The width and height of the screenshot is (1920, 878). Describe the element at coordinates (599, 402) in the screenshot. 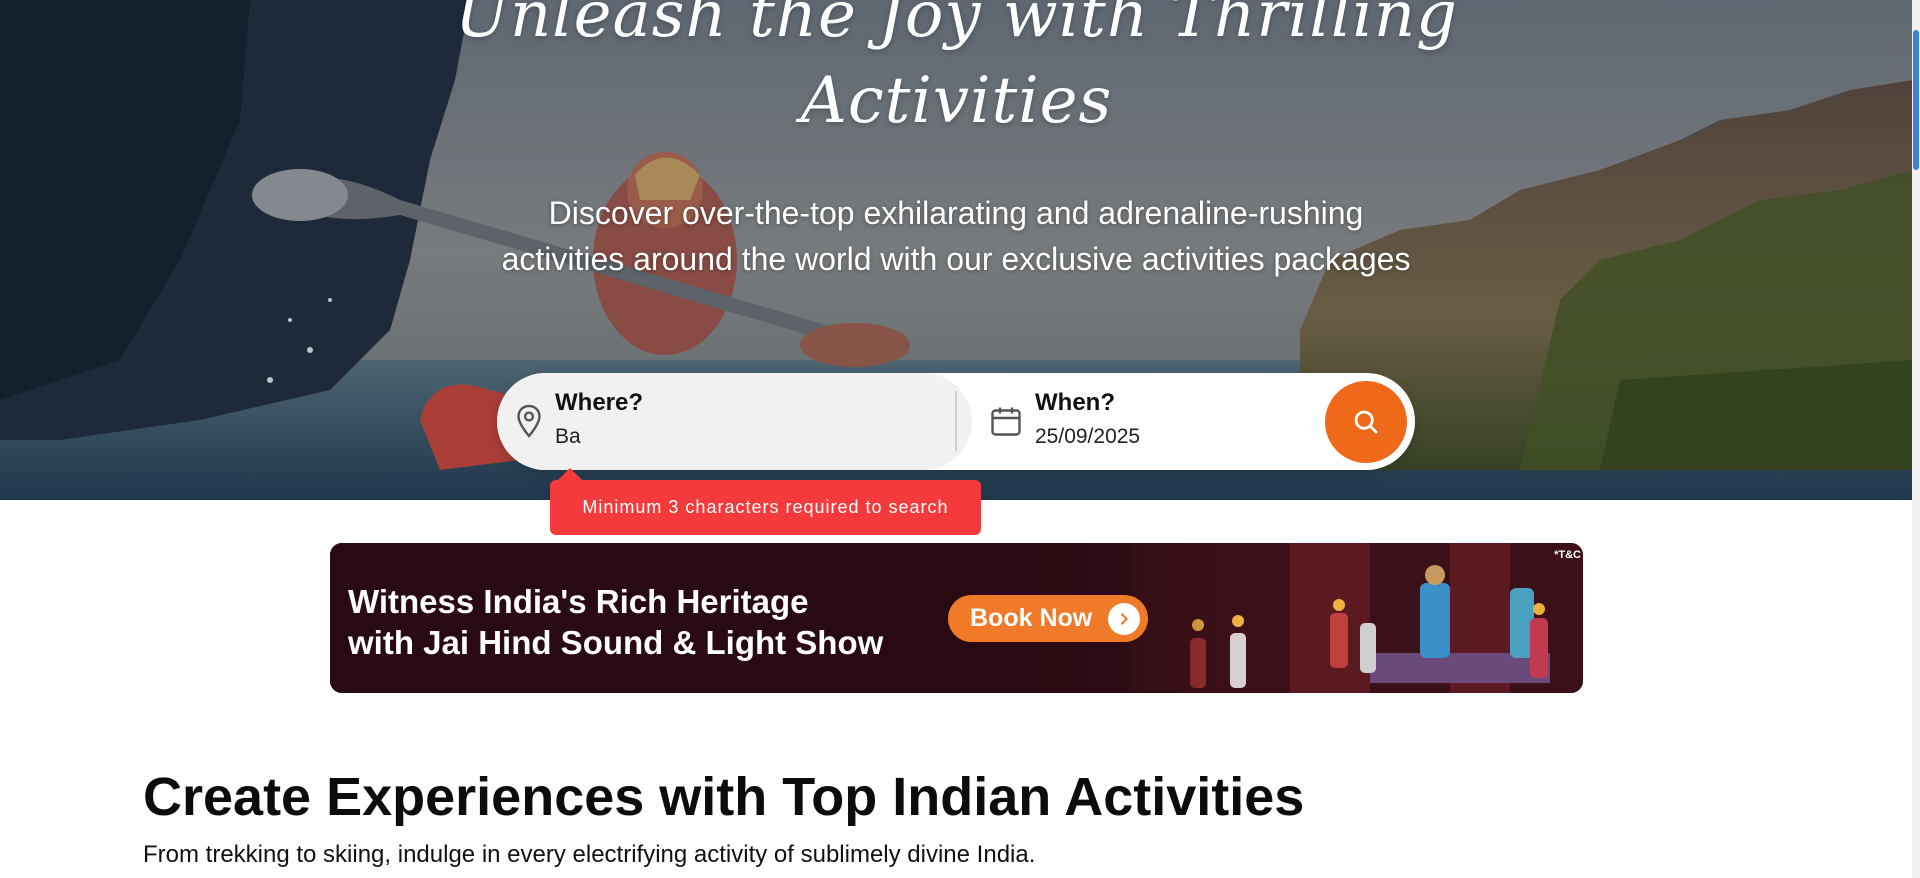

I see `where-label: Where?` at that location.